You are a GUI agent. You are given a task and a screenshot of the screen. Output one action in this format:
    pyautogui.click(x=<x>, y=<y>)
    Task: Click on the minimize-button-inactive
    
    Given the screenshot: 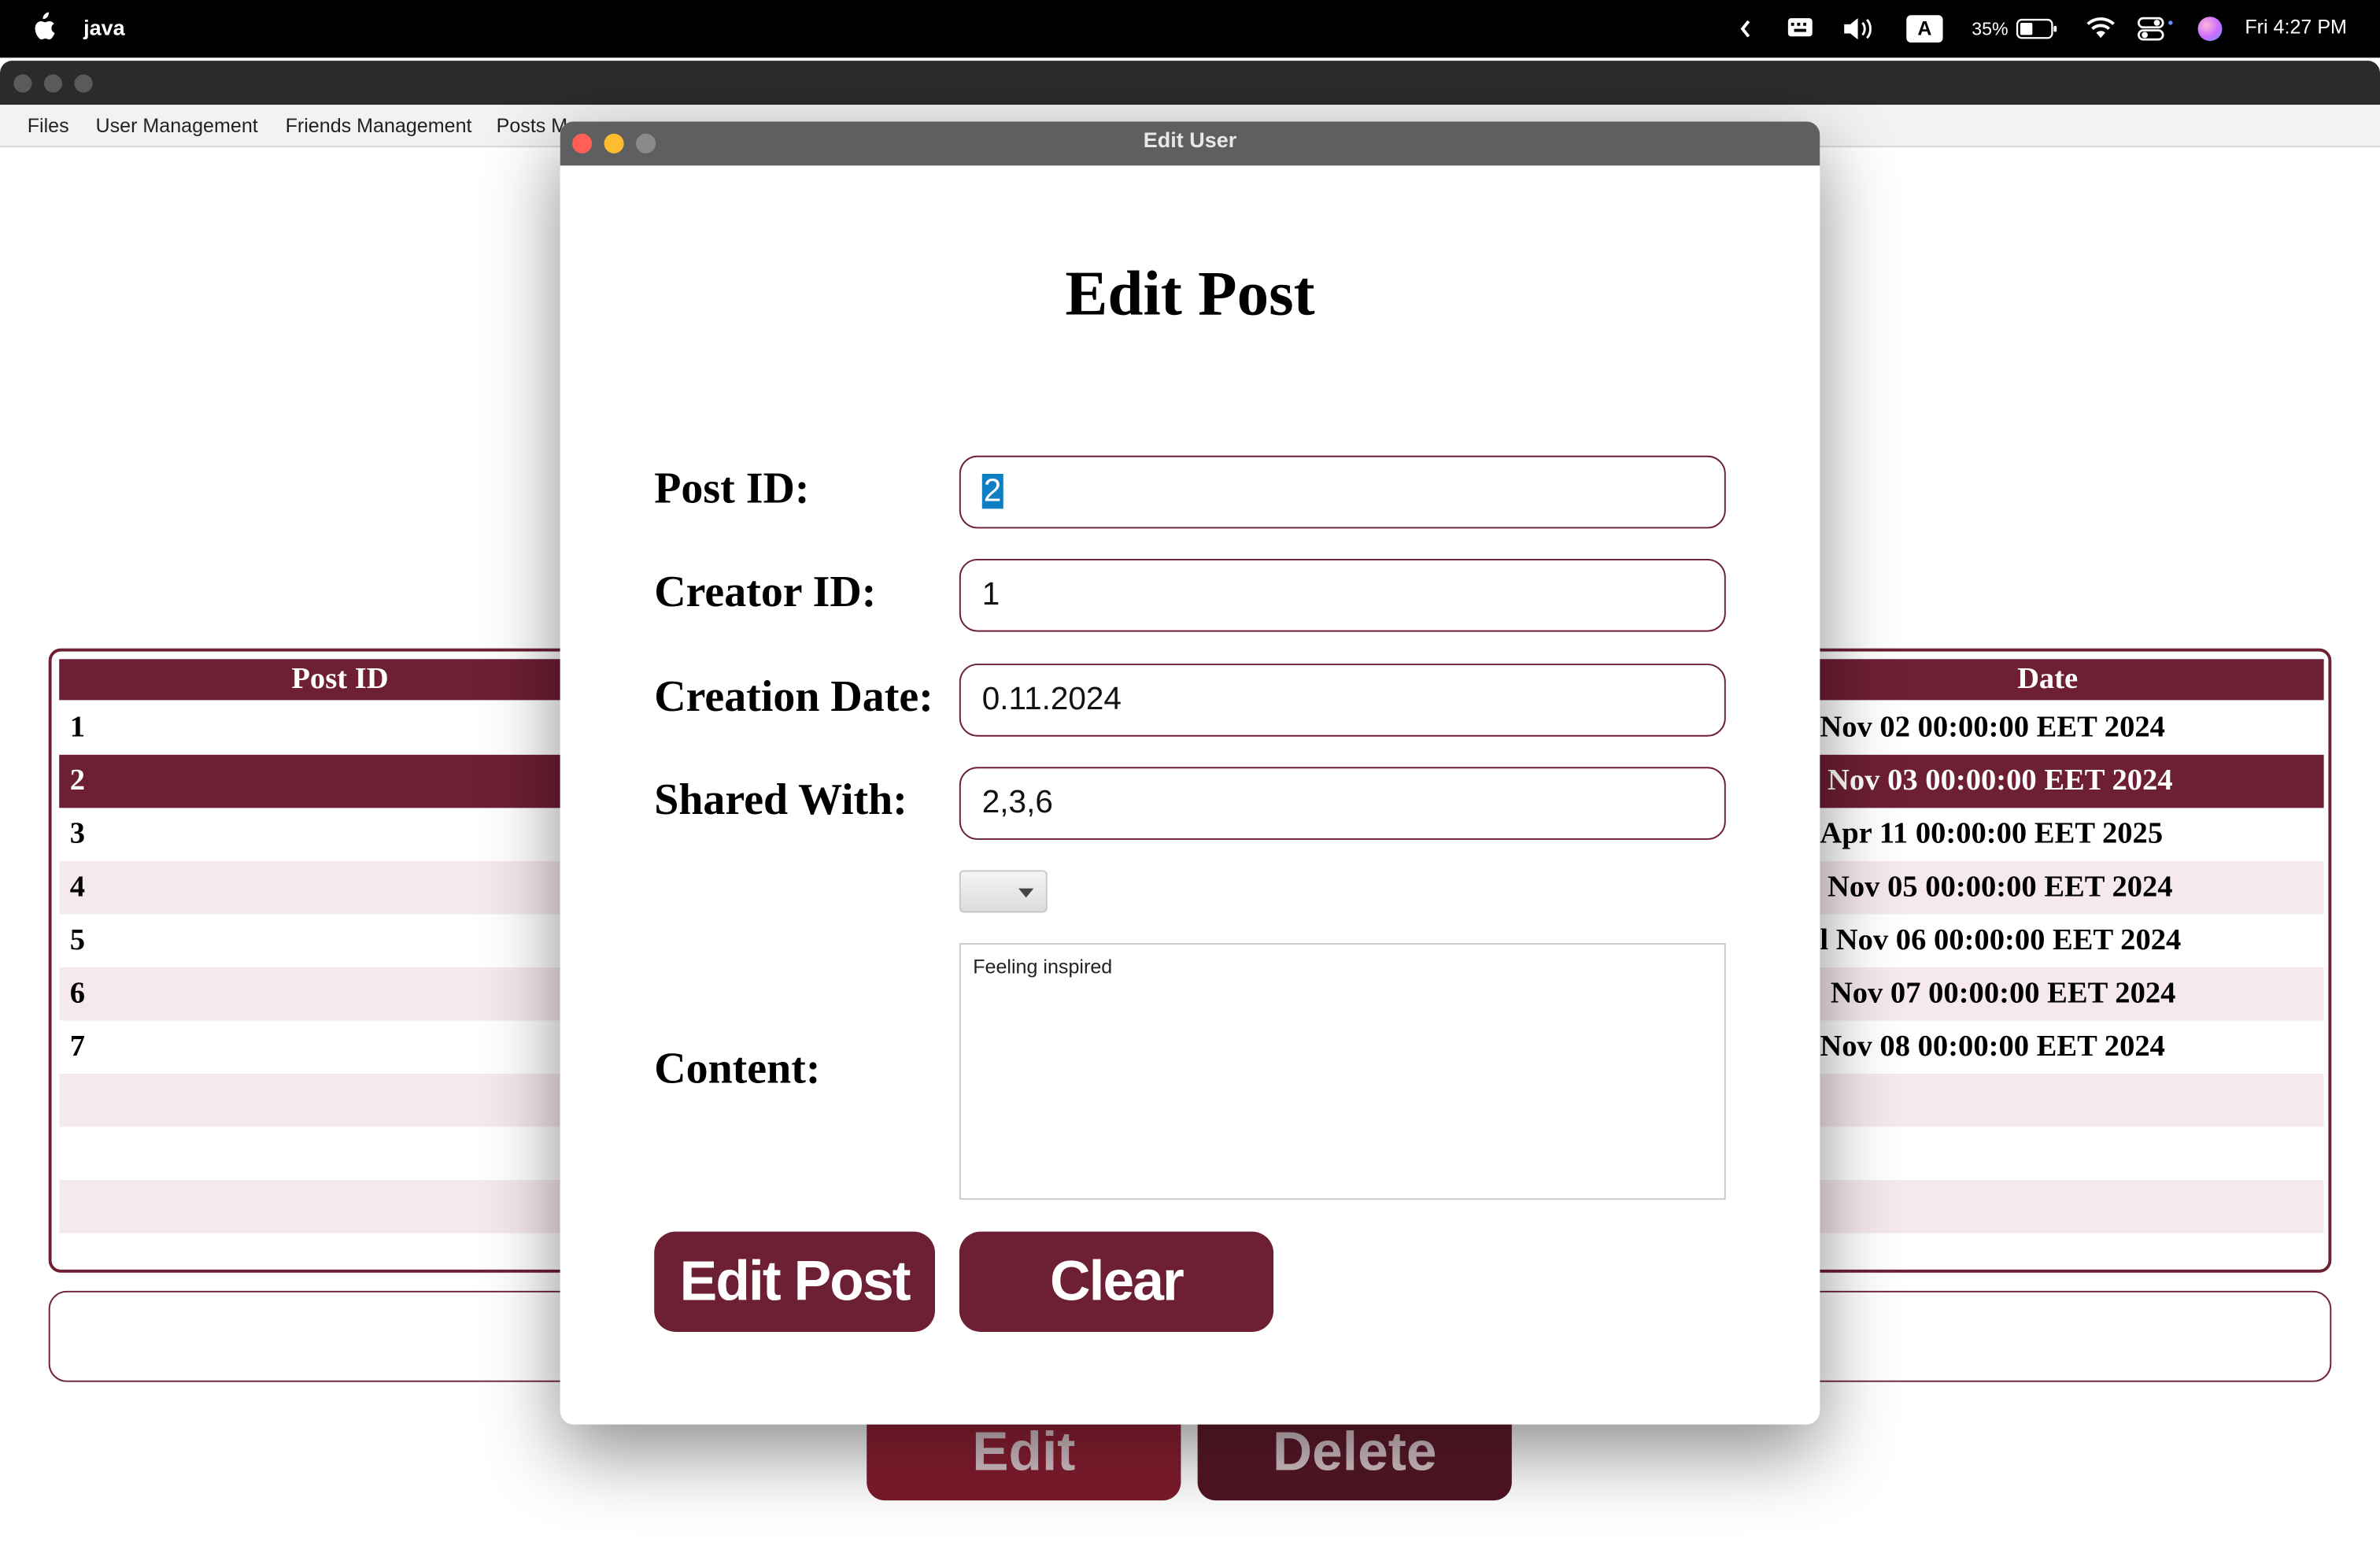 What is the action you would take?
    pyautogui.click(x=53, y=83)
    